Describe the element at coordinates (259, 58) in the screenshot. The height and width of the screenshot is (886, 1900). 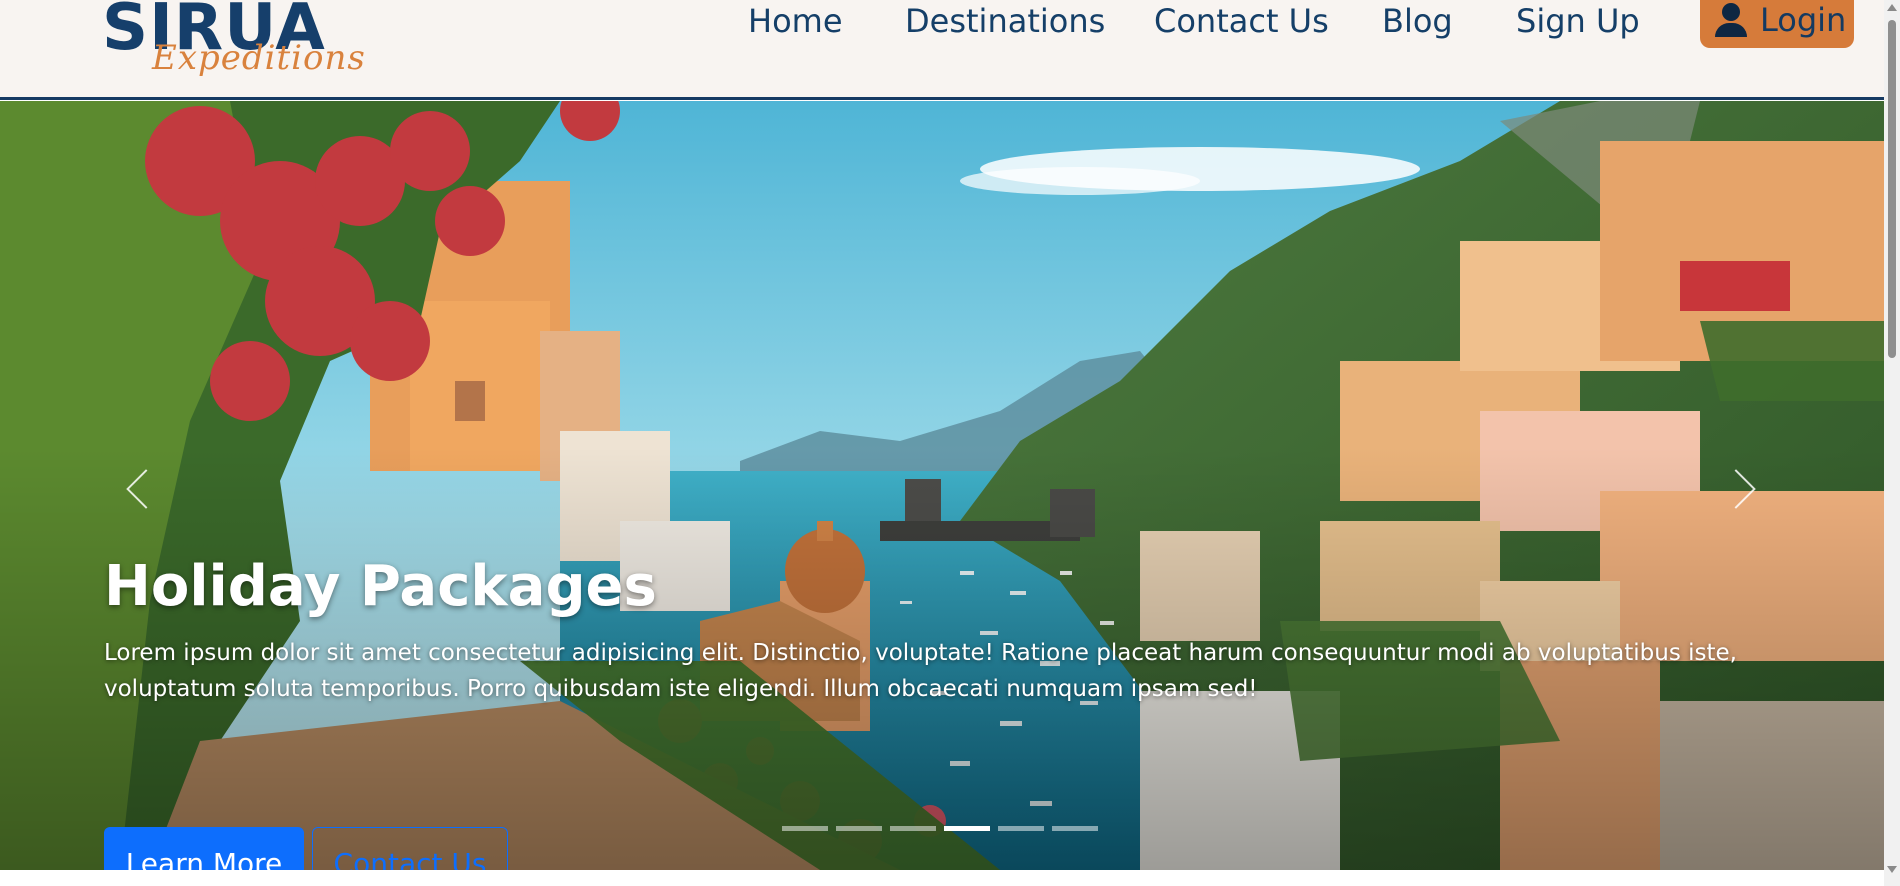
I see `brand-tagline: Expeditions` at that location.